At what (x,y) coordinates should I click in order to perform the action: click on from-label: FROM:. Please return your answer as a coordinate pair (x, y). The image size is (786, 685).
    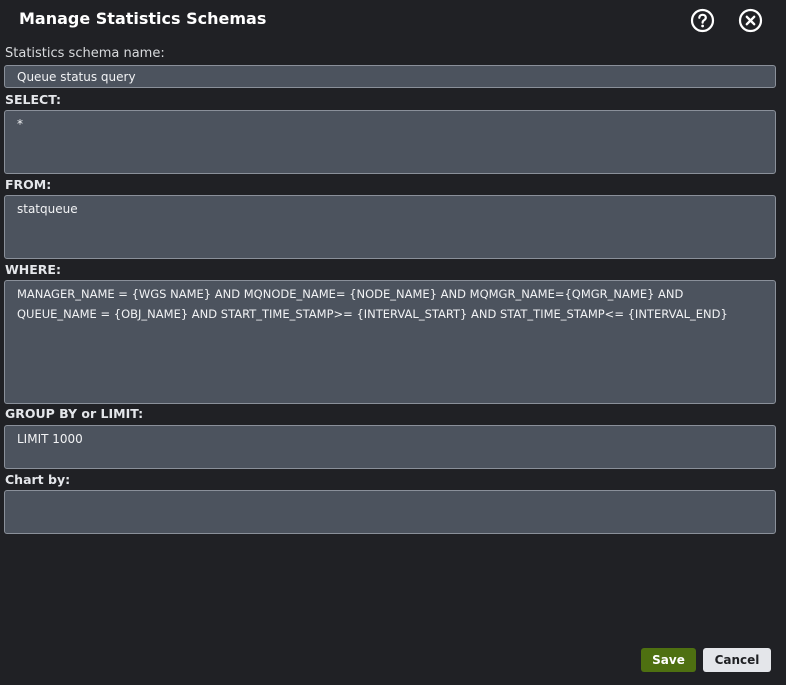
    Looking at the image, I should click on (28, 184).